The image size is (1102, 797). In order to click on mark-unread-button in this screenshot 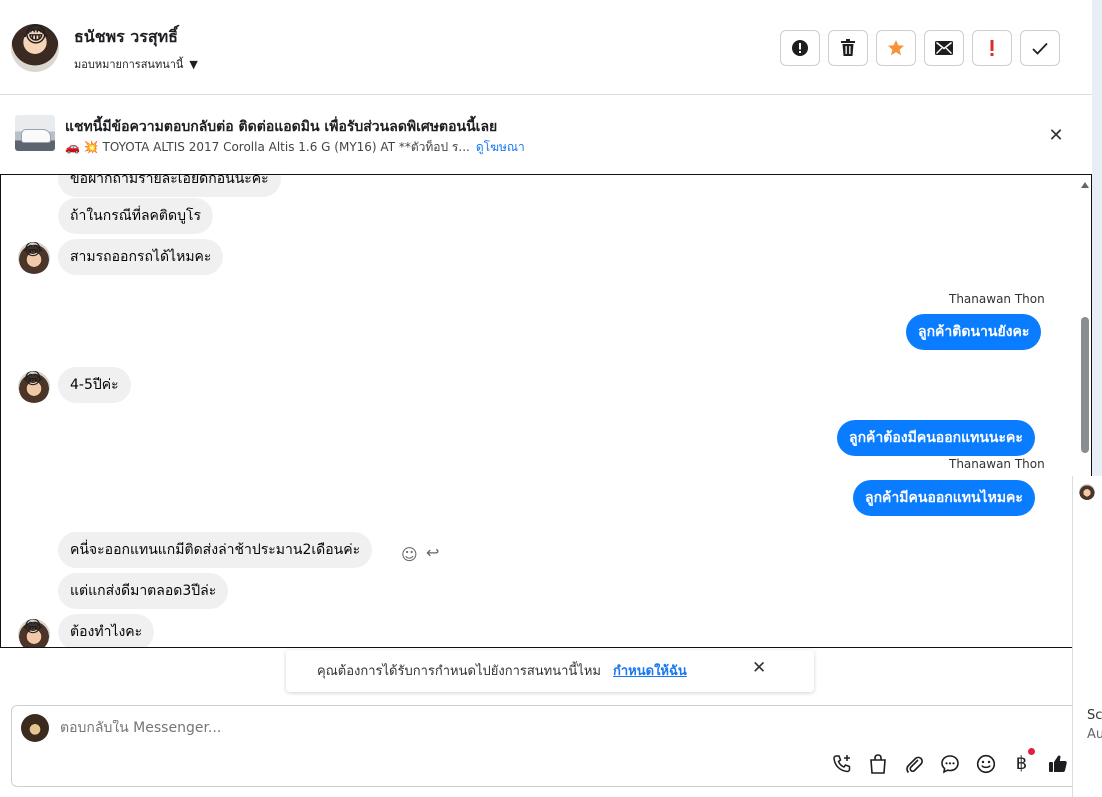, I will do `click(944, 48)`.